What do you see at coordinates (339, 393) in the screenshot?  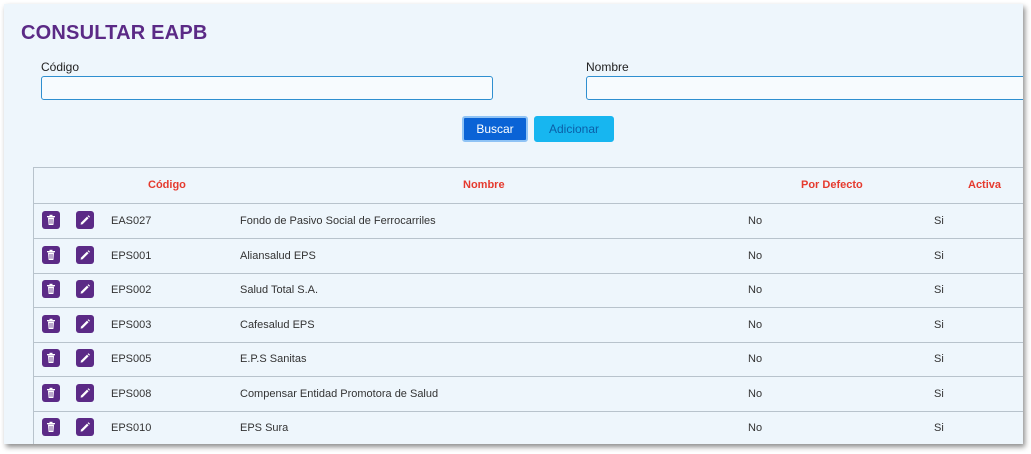 I see `cell-nombre: Compensar Entidad Promotora de Salud` at bounding box center [339, 393].